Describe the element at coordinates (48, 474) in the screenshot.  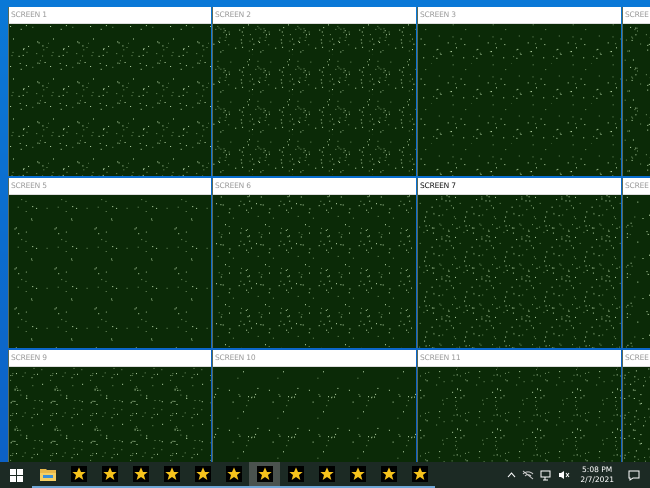
I see `folder-icon` at that location.